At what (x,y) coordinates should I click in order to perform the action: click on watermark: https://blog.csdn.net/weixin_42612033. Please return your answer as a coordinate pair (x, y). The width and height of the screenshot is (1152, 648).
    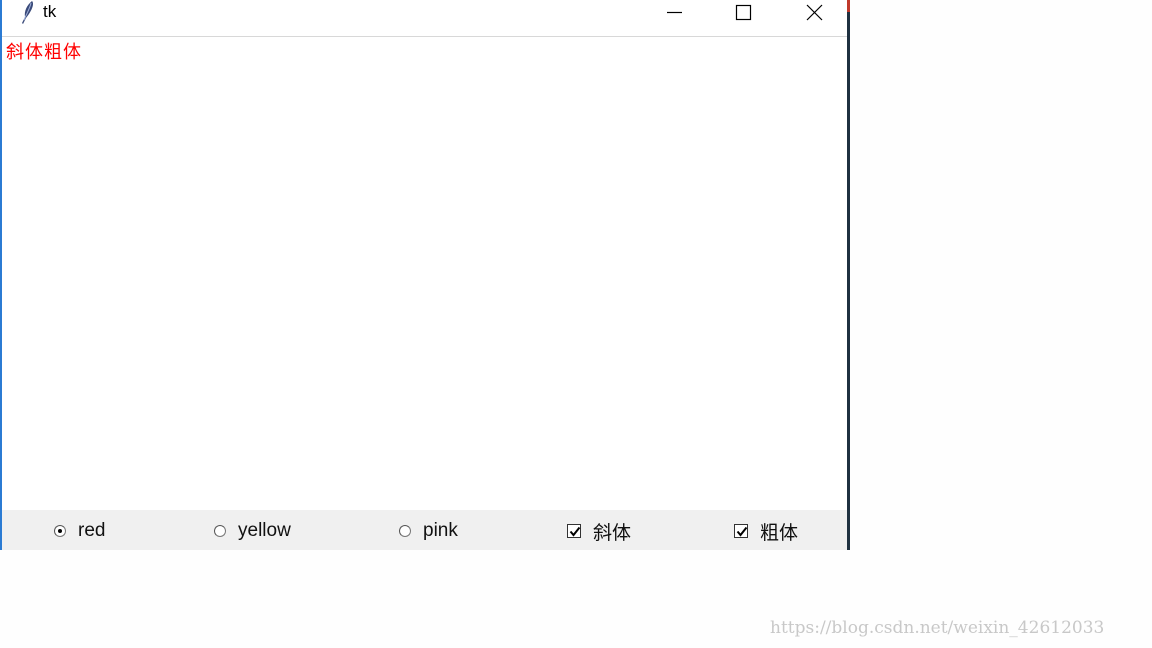
    Looking at the image, I should click on (937, 628).